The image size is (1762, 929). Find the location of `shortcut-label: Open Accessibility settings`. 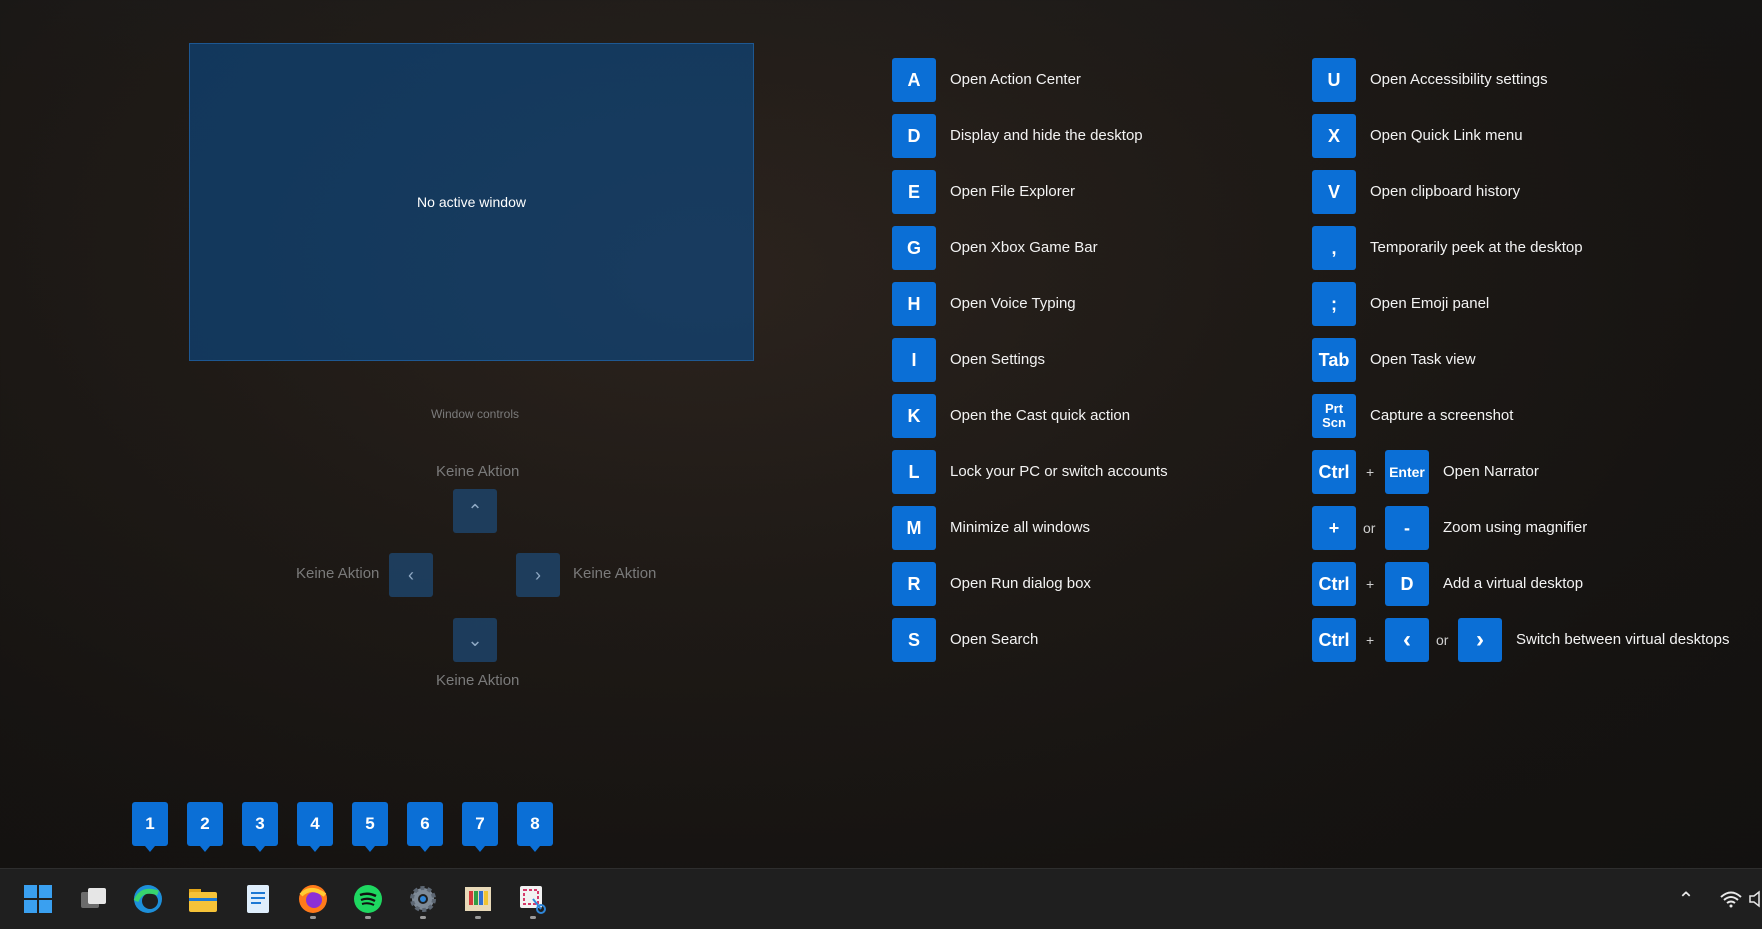

shortcut-label: Open Accessibility settings is located at coordinates (1459, 79).